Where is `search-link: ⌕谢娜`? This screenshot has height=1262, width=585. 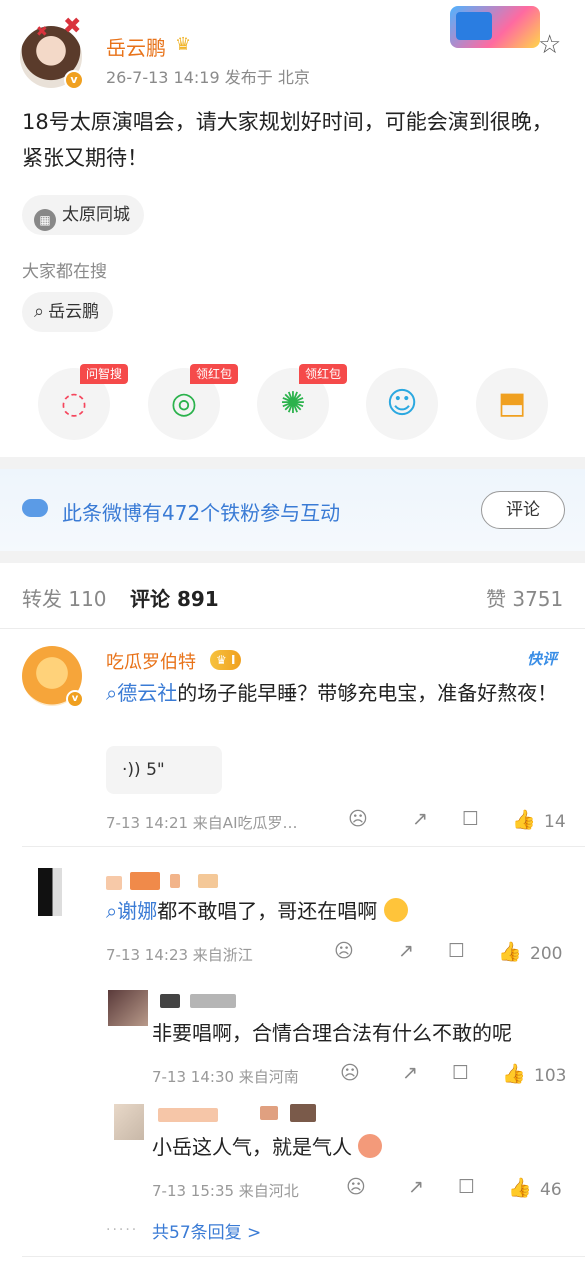
search-link: ⌕谢娜 is located at coordinates (131, 911).